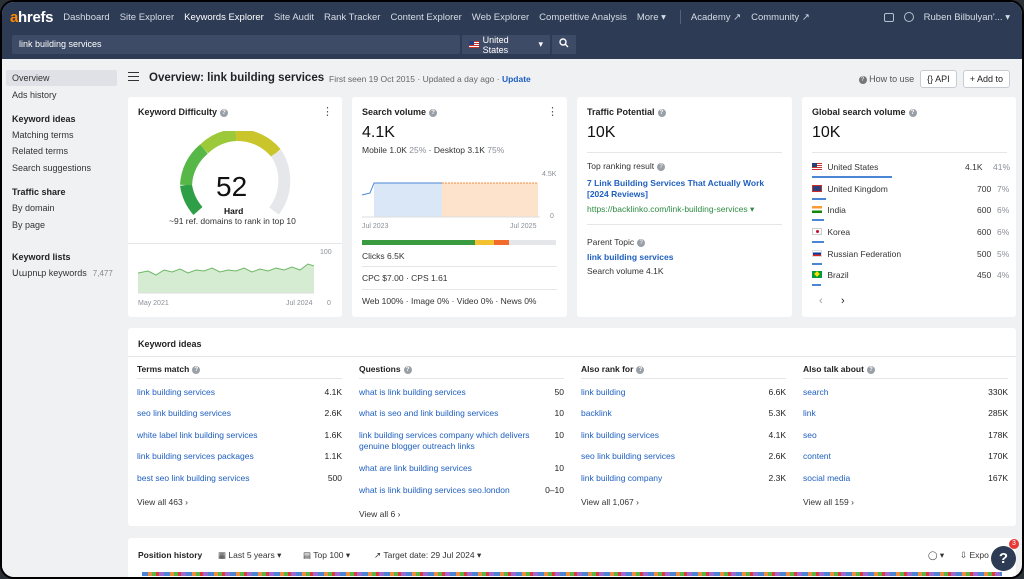  I want to click on api-button: {} API, so click(938, 79).